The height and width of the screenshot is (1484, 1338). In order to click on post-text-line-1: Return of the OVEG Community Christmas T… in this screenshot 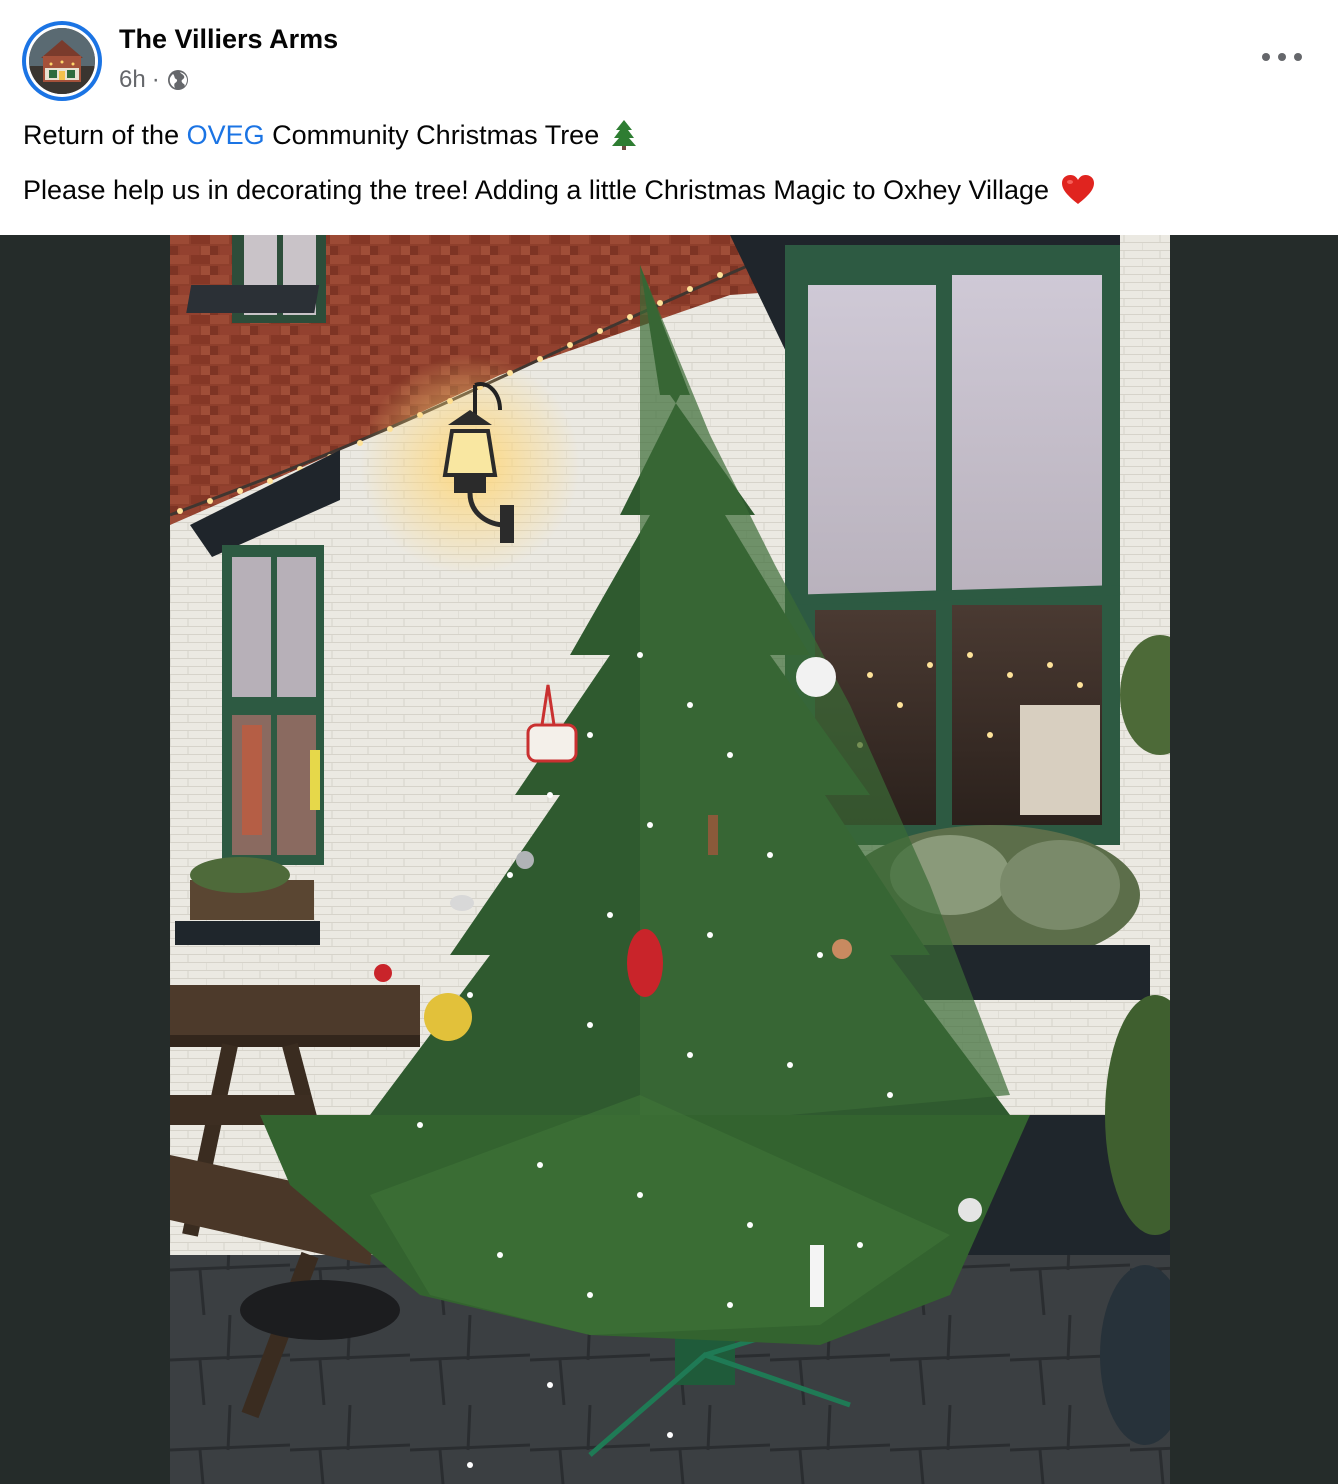, I will do `click(330, 135)`.